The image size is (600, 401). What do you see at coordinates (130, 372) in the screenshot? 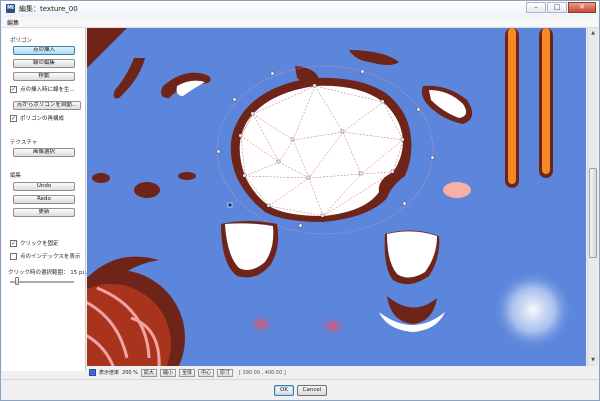
I see `zoom-value: 200 %` at bounding box center [130, 372].